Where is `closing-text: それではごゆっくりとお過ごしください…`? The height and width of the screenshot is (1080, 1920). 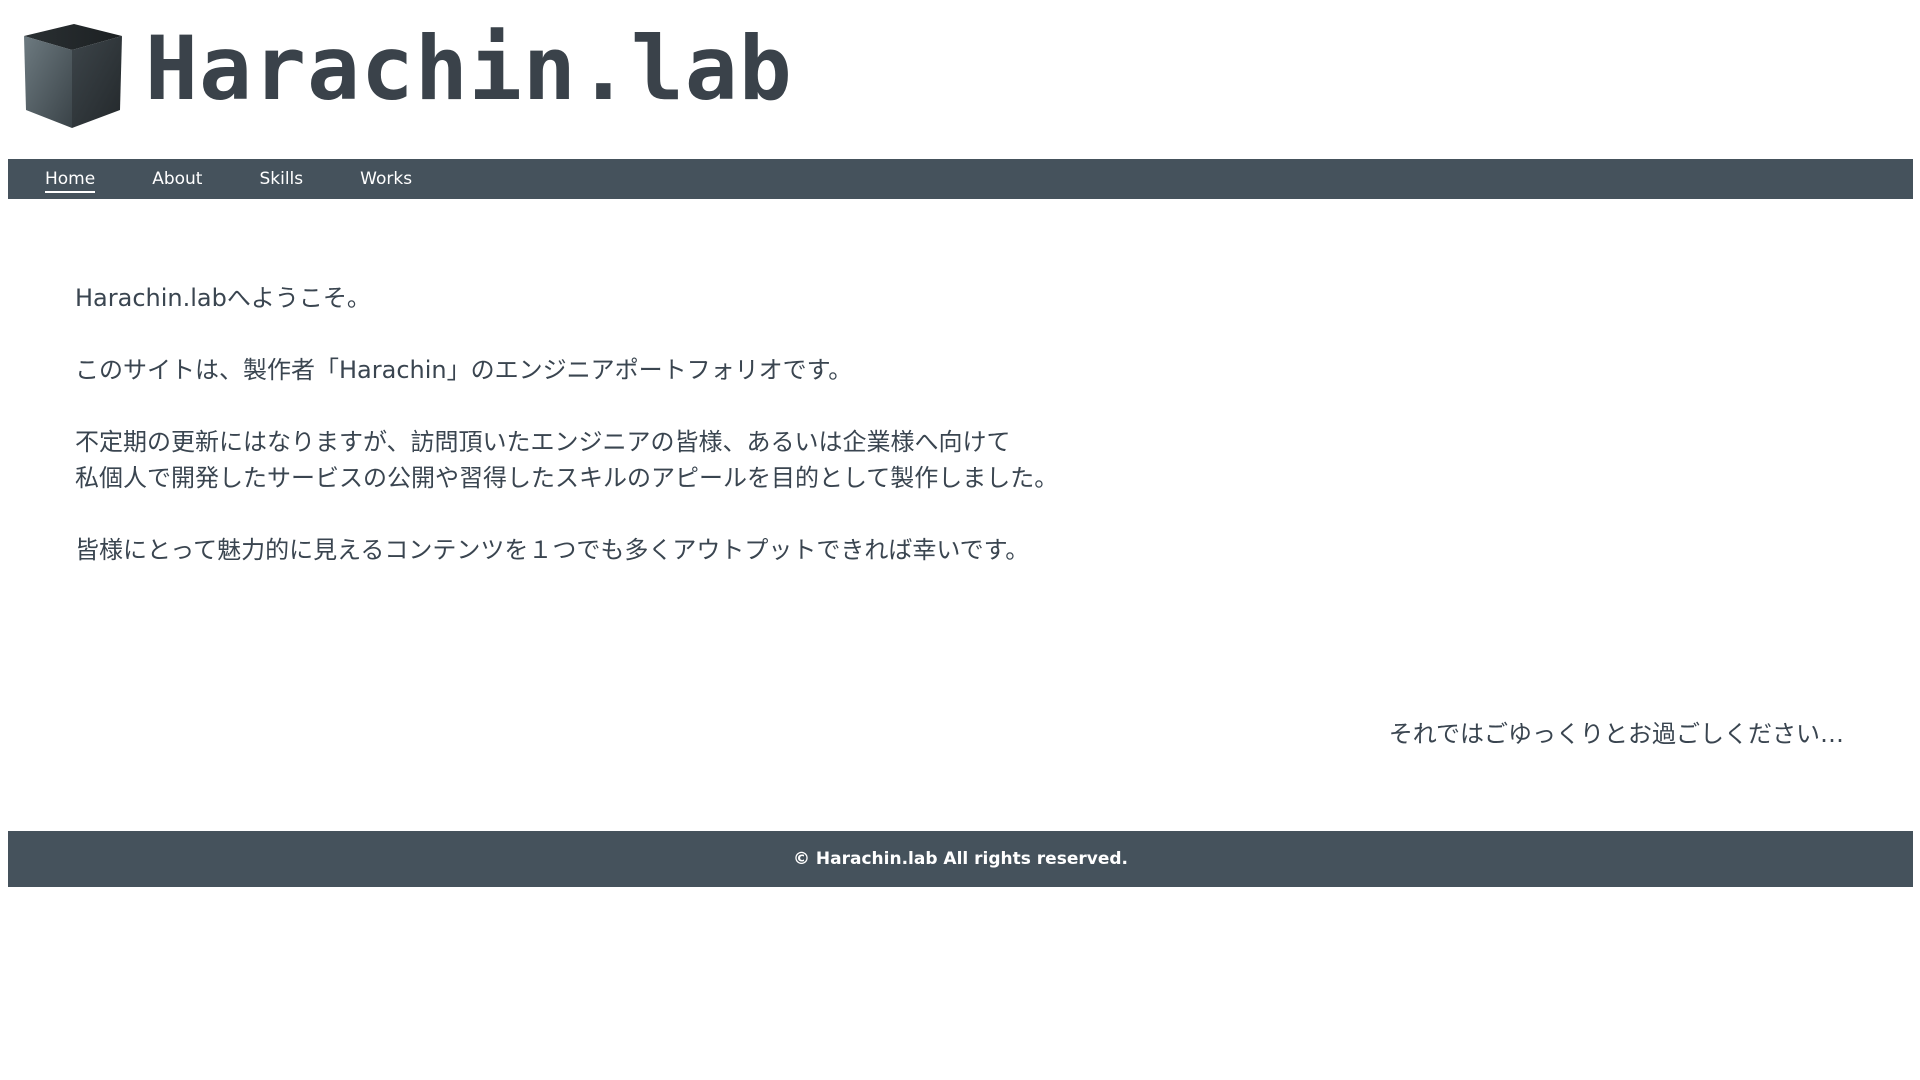 closing-text: それではごゆっくりとお過ごしください… is located at coordinates (1616, 734).